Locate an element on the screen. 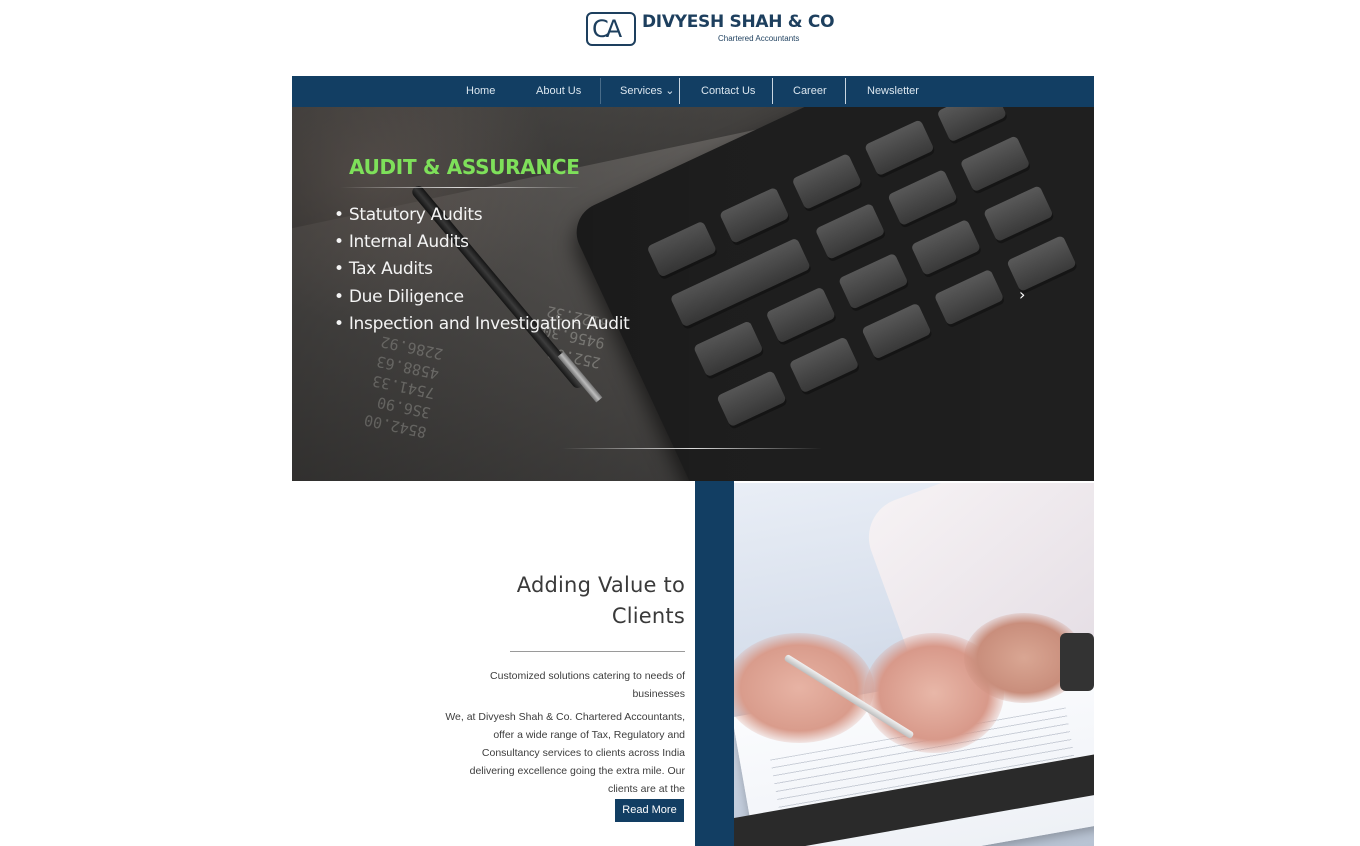 The height and width of the screenshot is (846, 1360). nav-item-career: Career is located at coordinates (810, 91).